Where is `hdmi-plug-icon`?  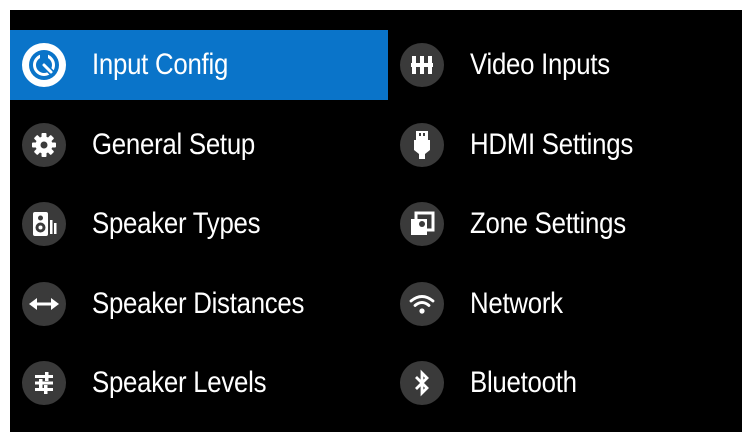 hdmi-plug-icon is located at coordinates (422, 144).